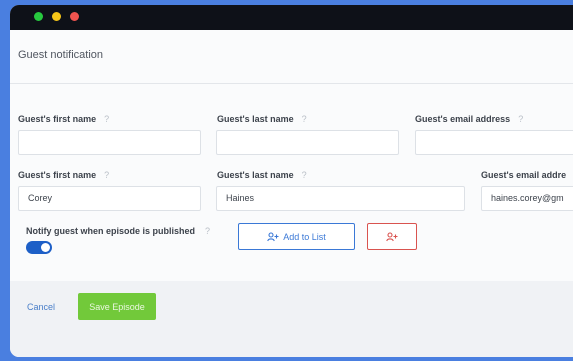 The height and width of the screenshot is (361, 573). I want to click on section-divider, so click(291, 83).